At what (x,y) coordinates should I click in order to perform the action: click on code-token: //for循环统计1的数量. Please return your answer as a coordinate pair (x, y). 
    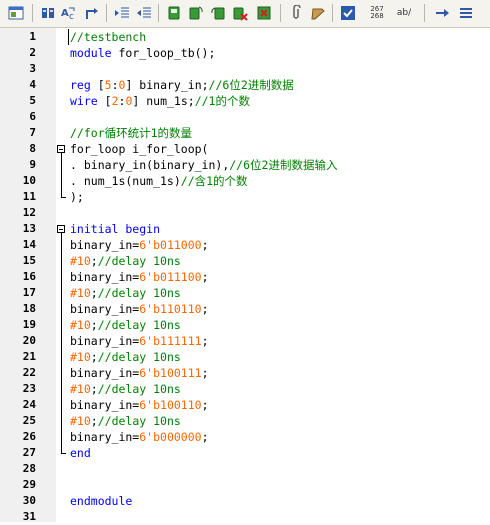
    Looking at the image, I should click on (131, 133).